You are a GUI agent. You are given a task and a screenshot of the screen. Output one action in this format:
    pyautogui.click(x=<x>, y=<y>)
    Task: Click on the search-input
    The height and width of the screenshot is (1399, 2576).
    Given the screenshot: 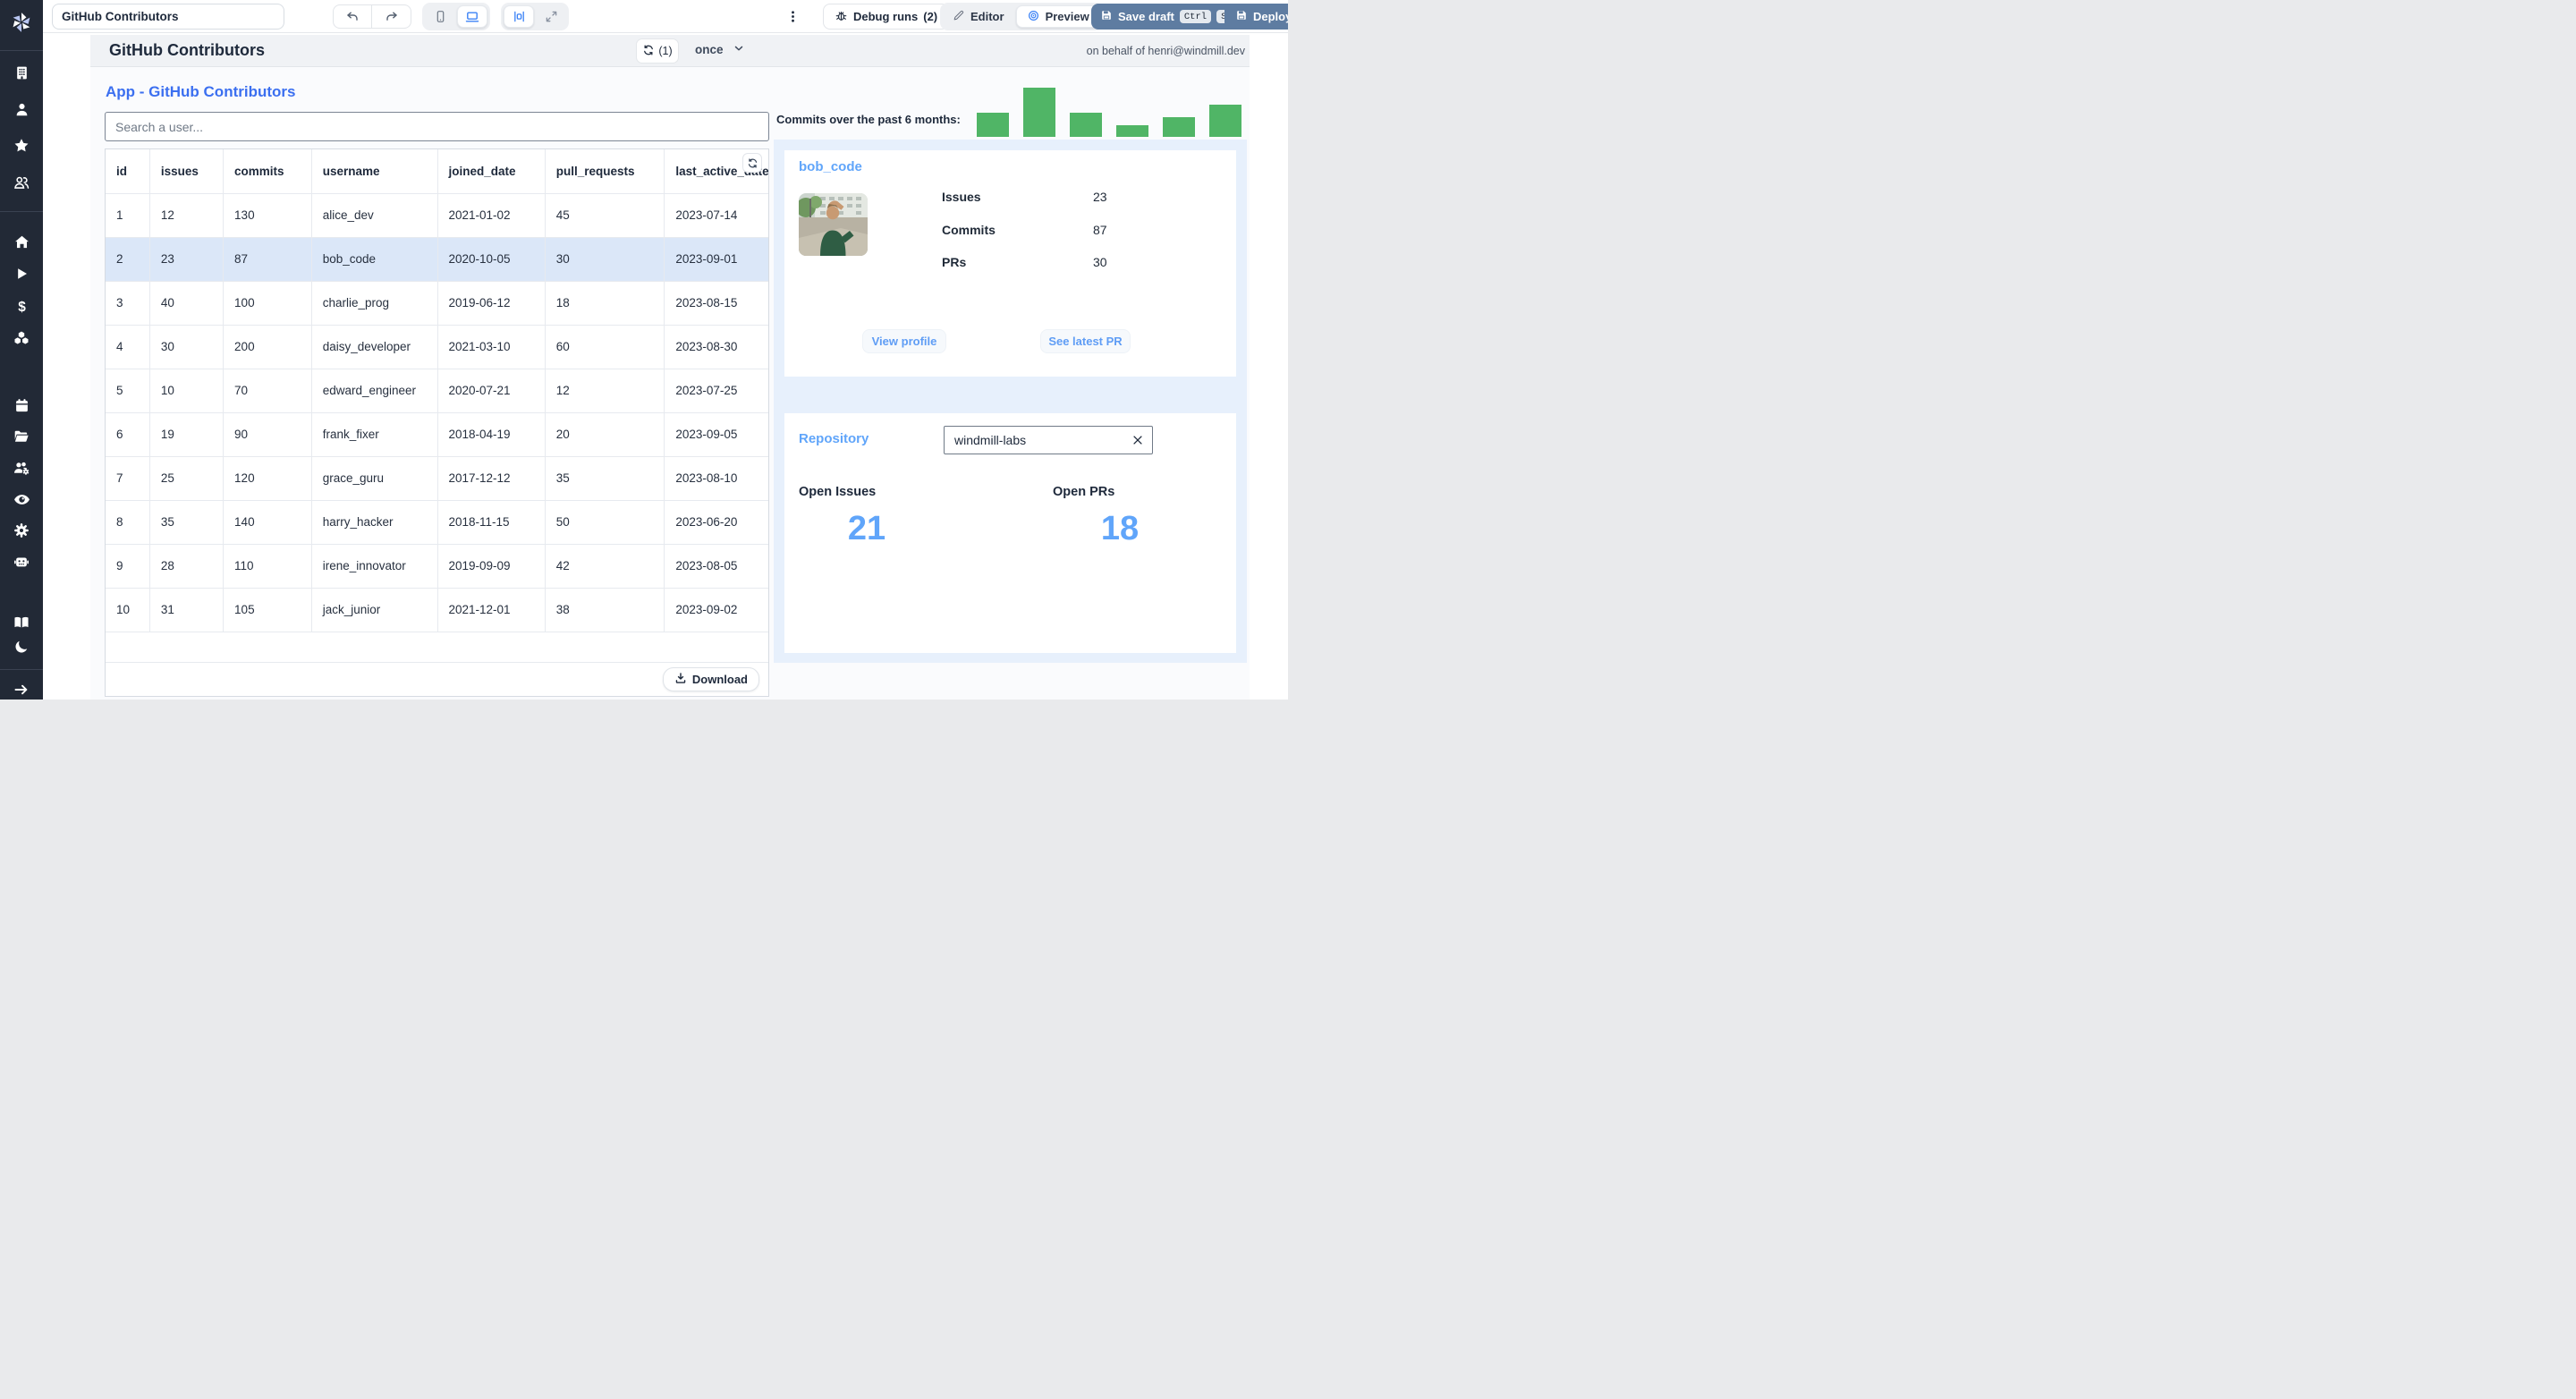 What is the action you would take?
    pyautogui.click(x=437, y=126)
    